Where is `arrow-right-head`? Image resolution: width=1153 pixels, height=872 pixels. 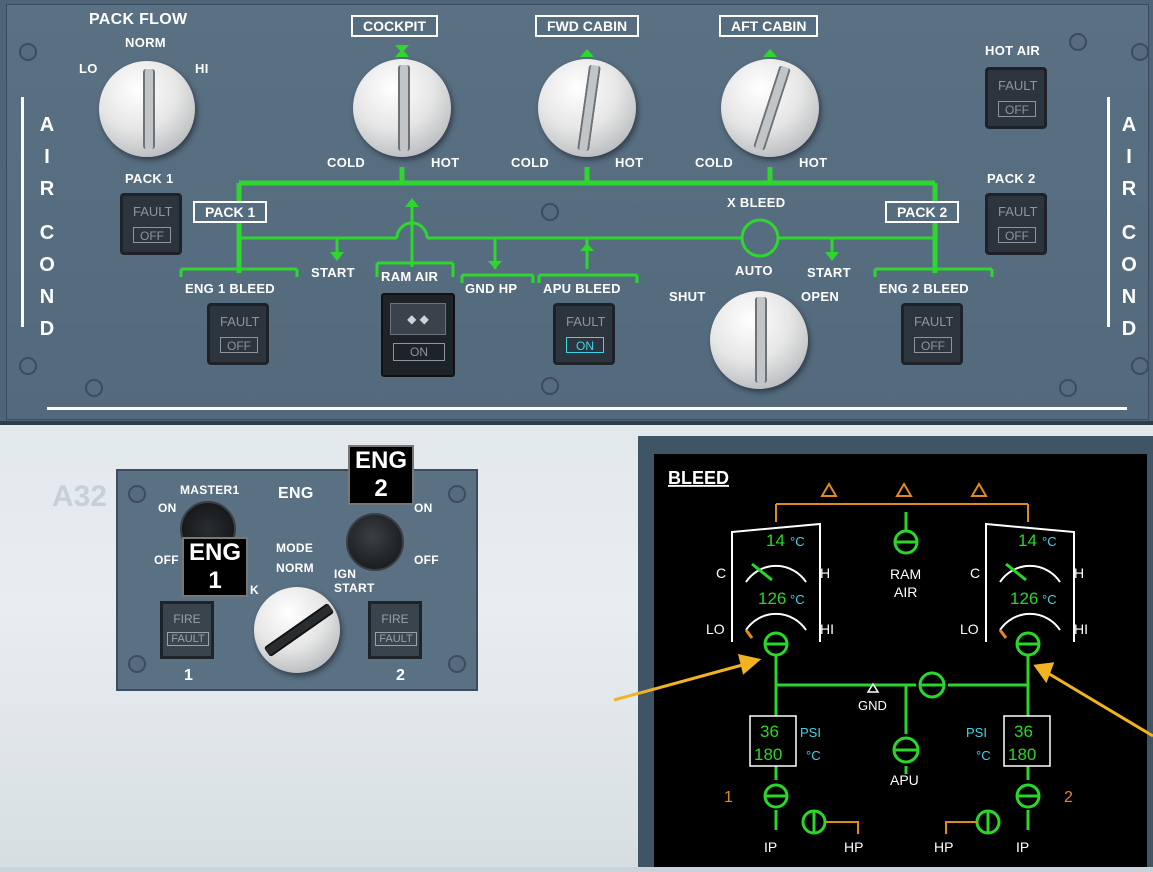
arrow-right-head is located at coordinates (1044, 673).